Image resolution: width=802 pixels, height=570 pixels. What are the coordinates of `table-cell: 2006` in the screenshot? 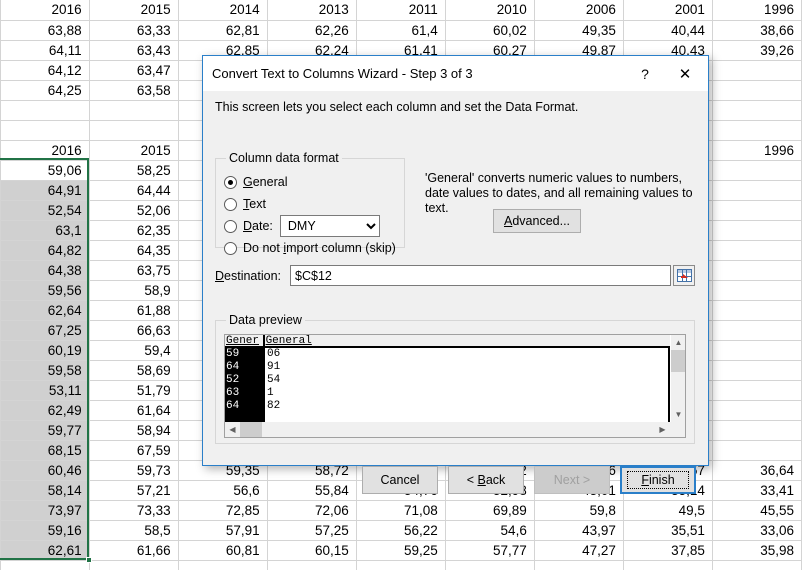 It's located at (579, 10).